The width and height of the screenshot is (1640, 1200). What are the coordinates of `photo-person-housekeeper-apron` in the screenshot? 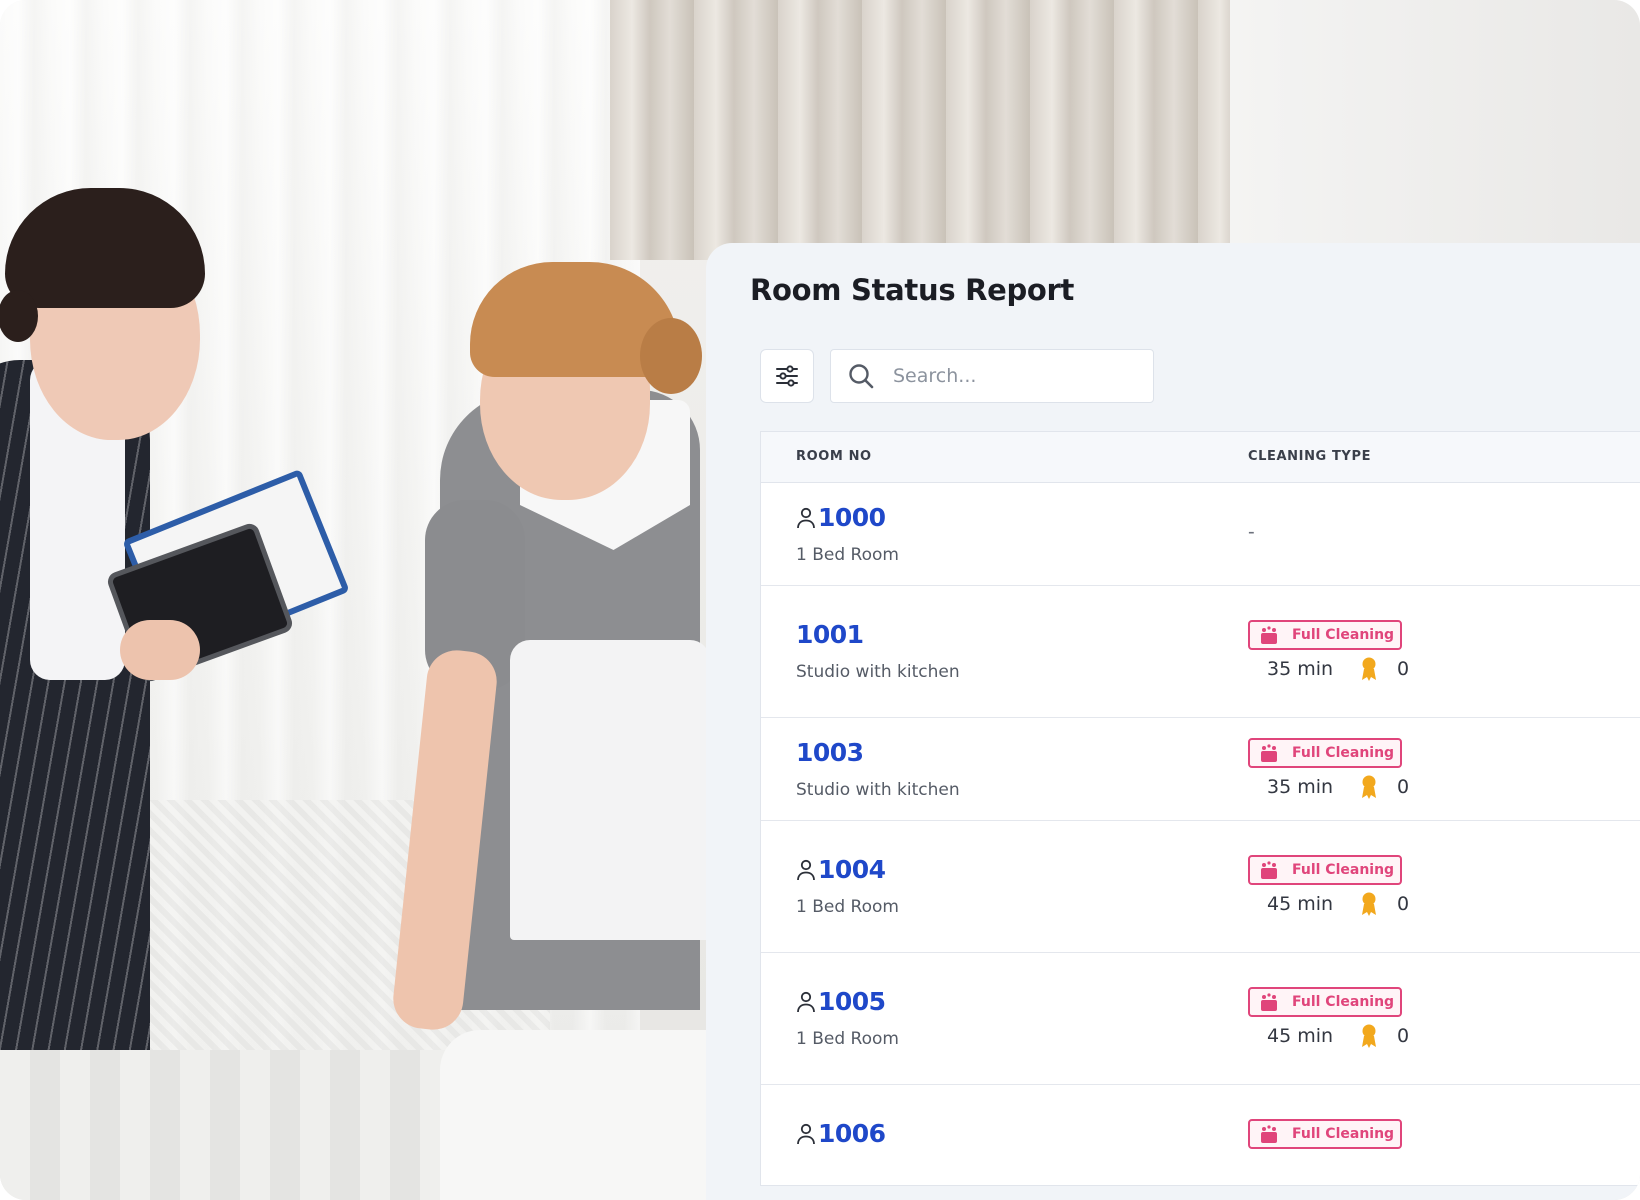 It's located at (610, 790).